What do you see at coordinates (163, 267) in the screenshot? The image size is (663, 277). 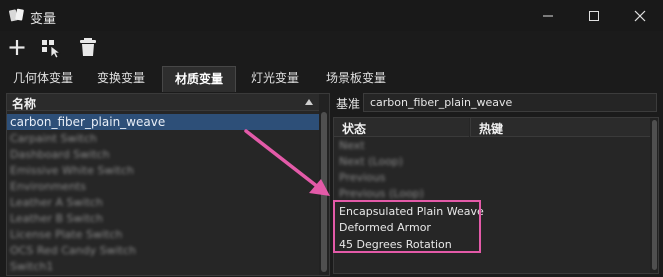 I see `list-item: Switch1` at bounding box center [163, 267].